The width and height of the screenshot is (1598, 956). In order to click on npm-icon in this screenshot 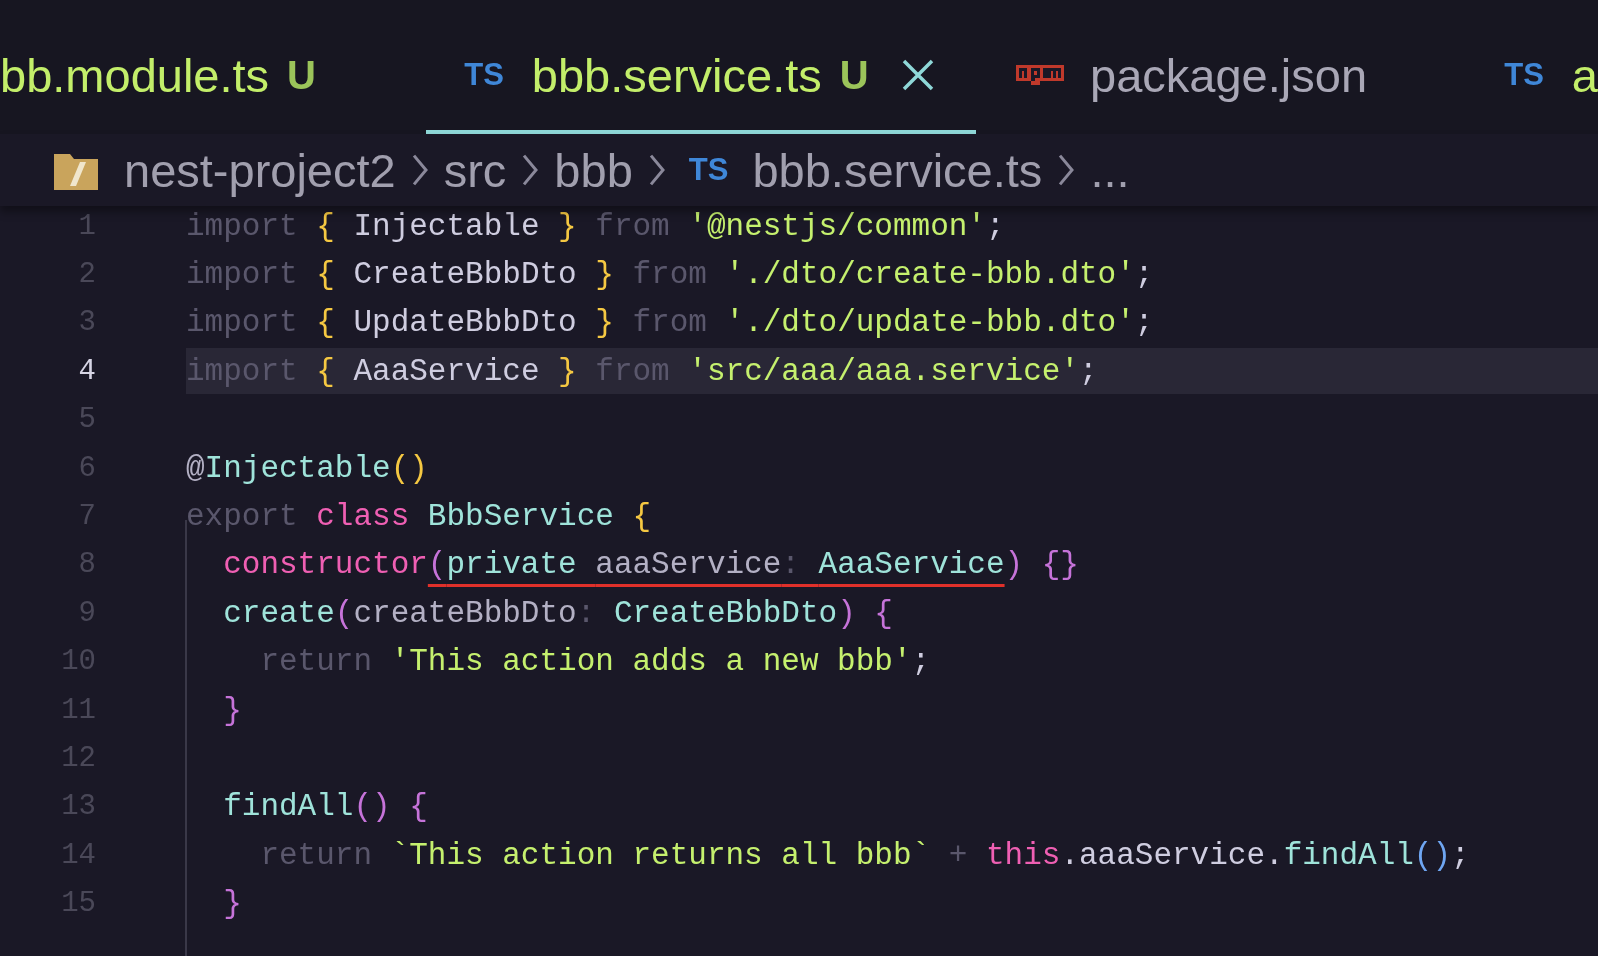, I will do `click(1040, 75)`.